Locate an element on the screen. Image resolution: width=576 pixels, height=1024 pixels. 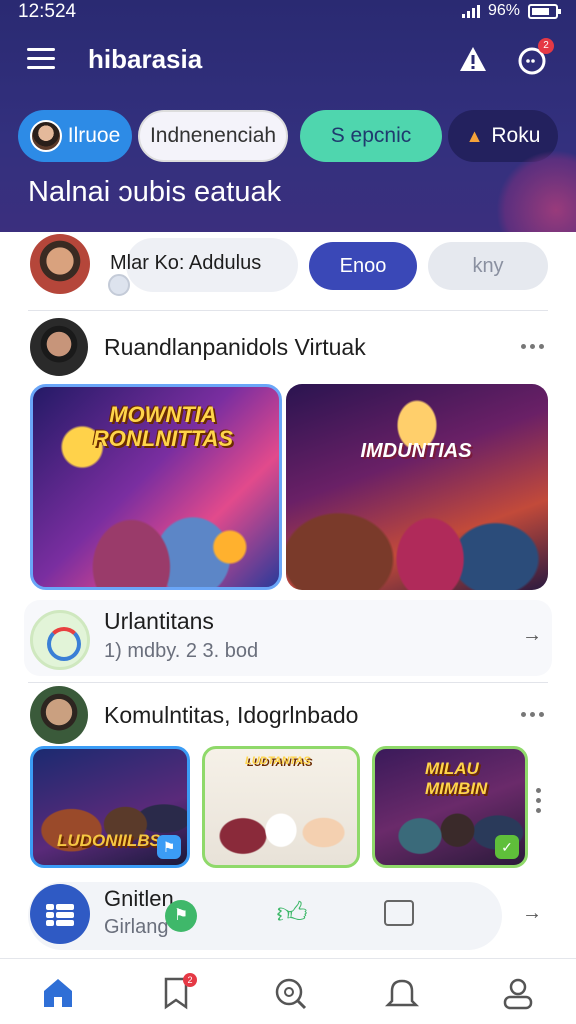
thumbnail: LUDONIILBS ⚑ is located at coordinates (110, 807).